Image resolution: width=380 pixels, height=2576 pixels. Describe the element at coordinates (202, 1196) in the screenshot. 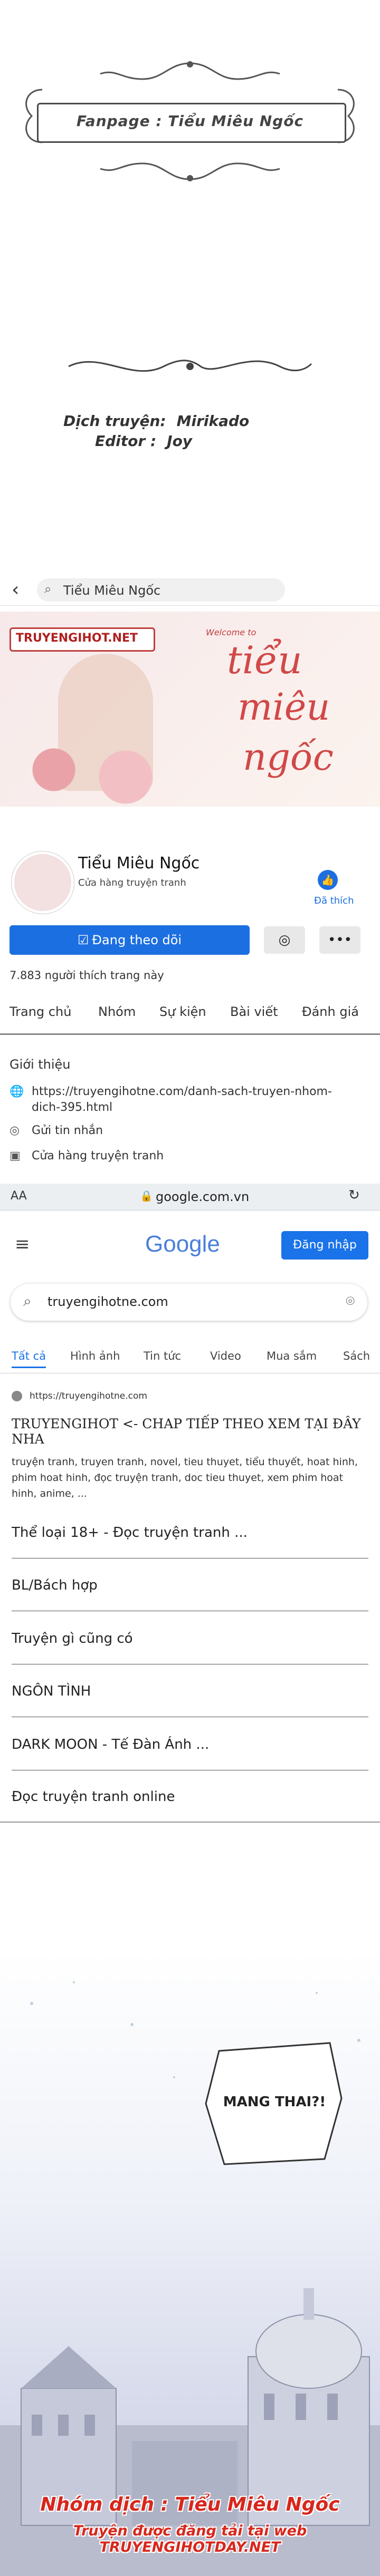

I see `browser-url: google.com.vn` at that location.